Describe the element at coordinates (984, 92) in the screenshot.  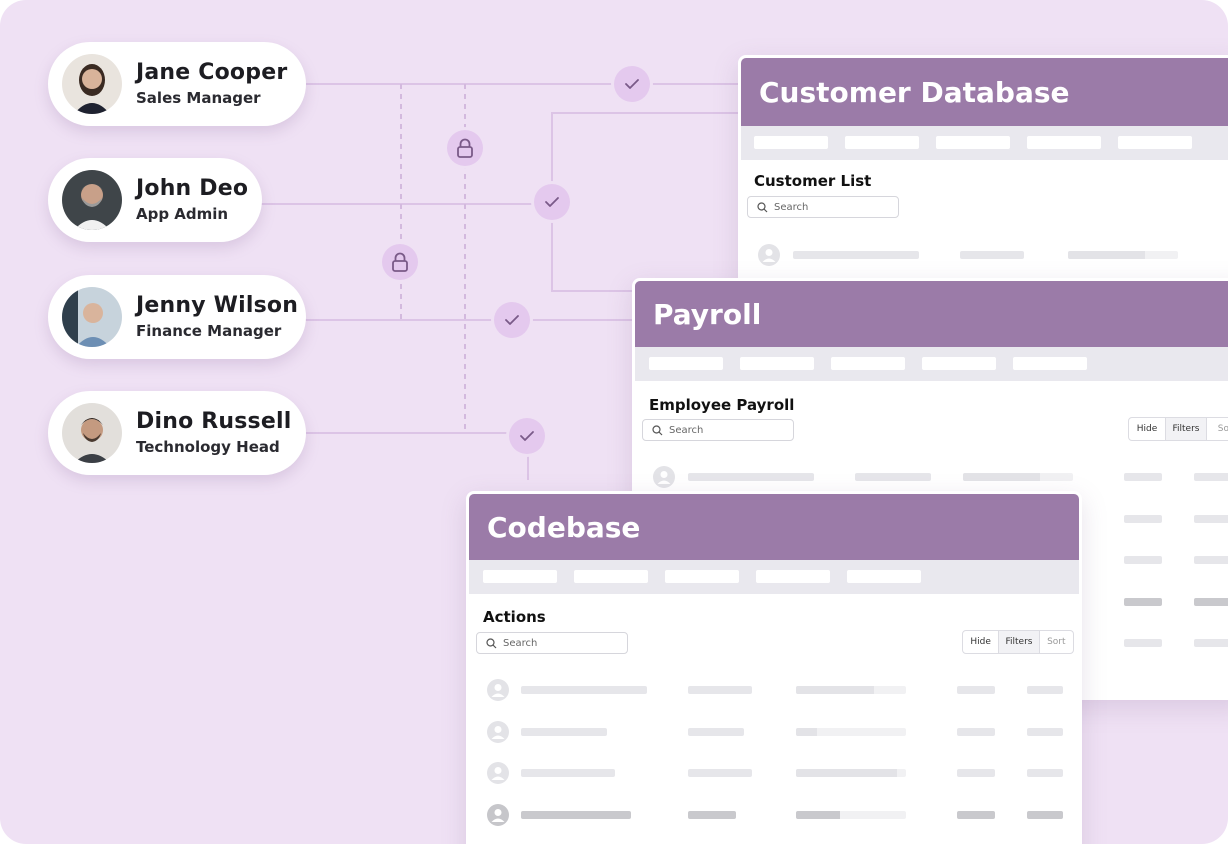
I see `window-title: Customer Database` at that location.